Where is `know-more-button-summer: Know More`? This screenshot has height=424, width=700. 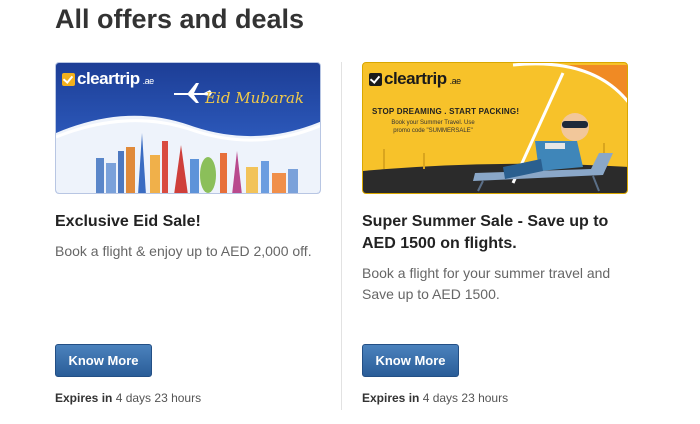
know-more-button-summer: Know More is located at coordinates (410, 360).